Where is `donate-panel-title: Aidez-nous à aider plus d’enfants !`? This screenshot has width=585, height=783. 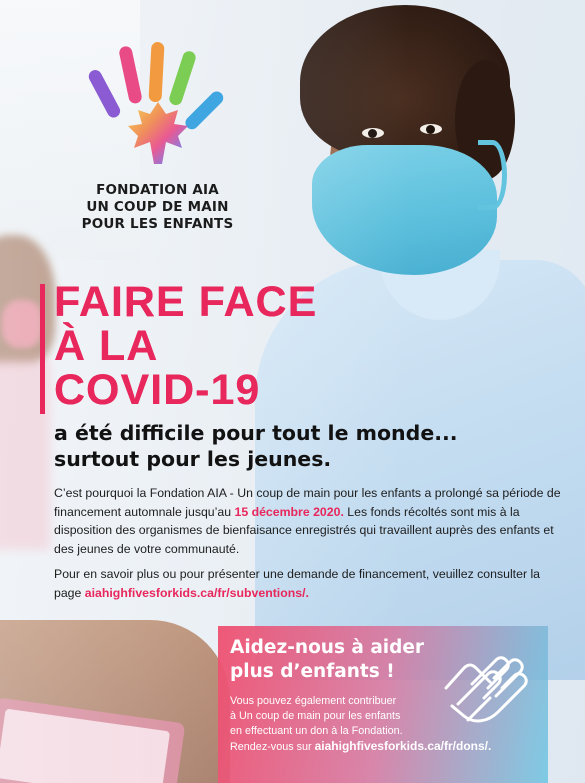
donate-panel-title: Aidez-nous à aider plus d’enfants ! is located at coordinates (335, 660).